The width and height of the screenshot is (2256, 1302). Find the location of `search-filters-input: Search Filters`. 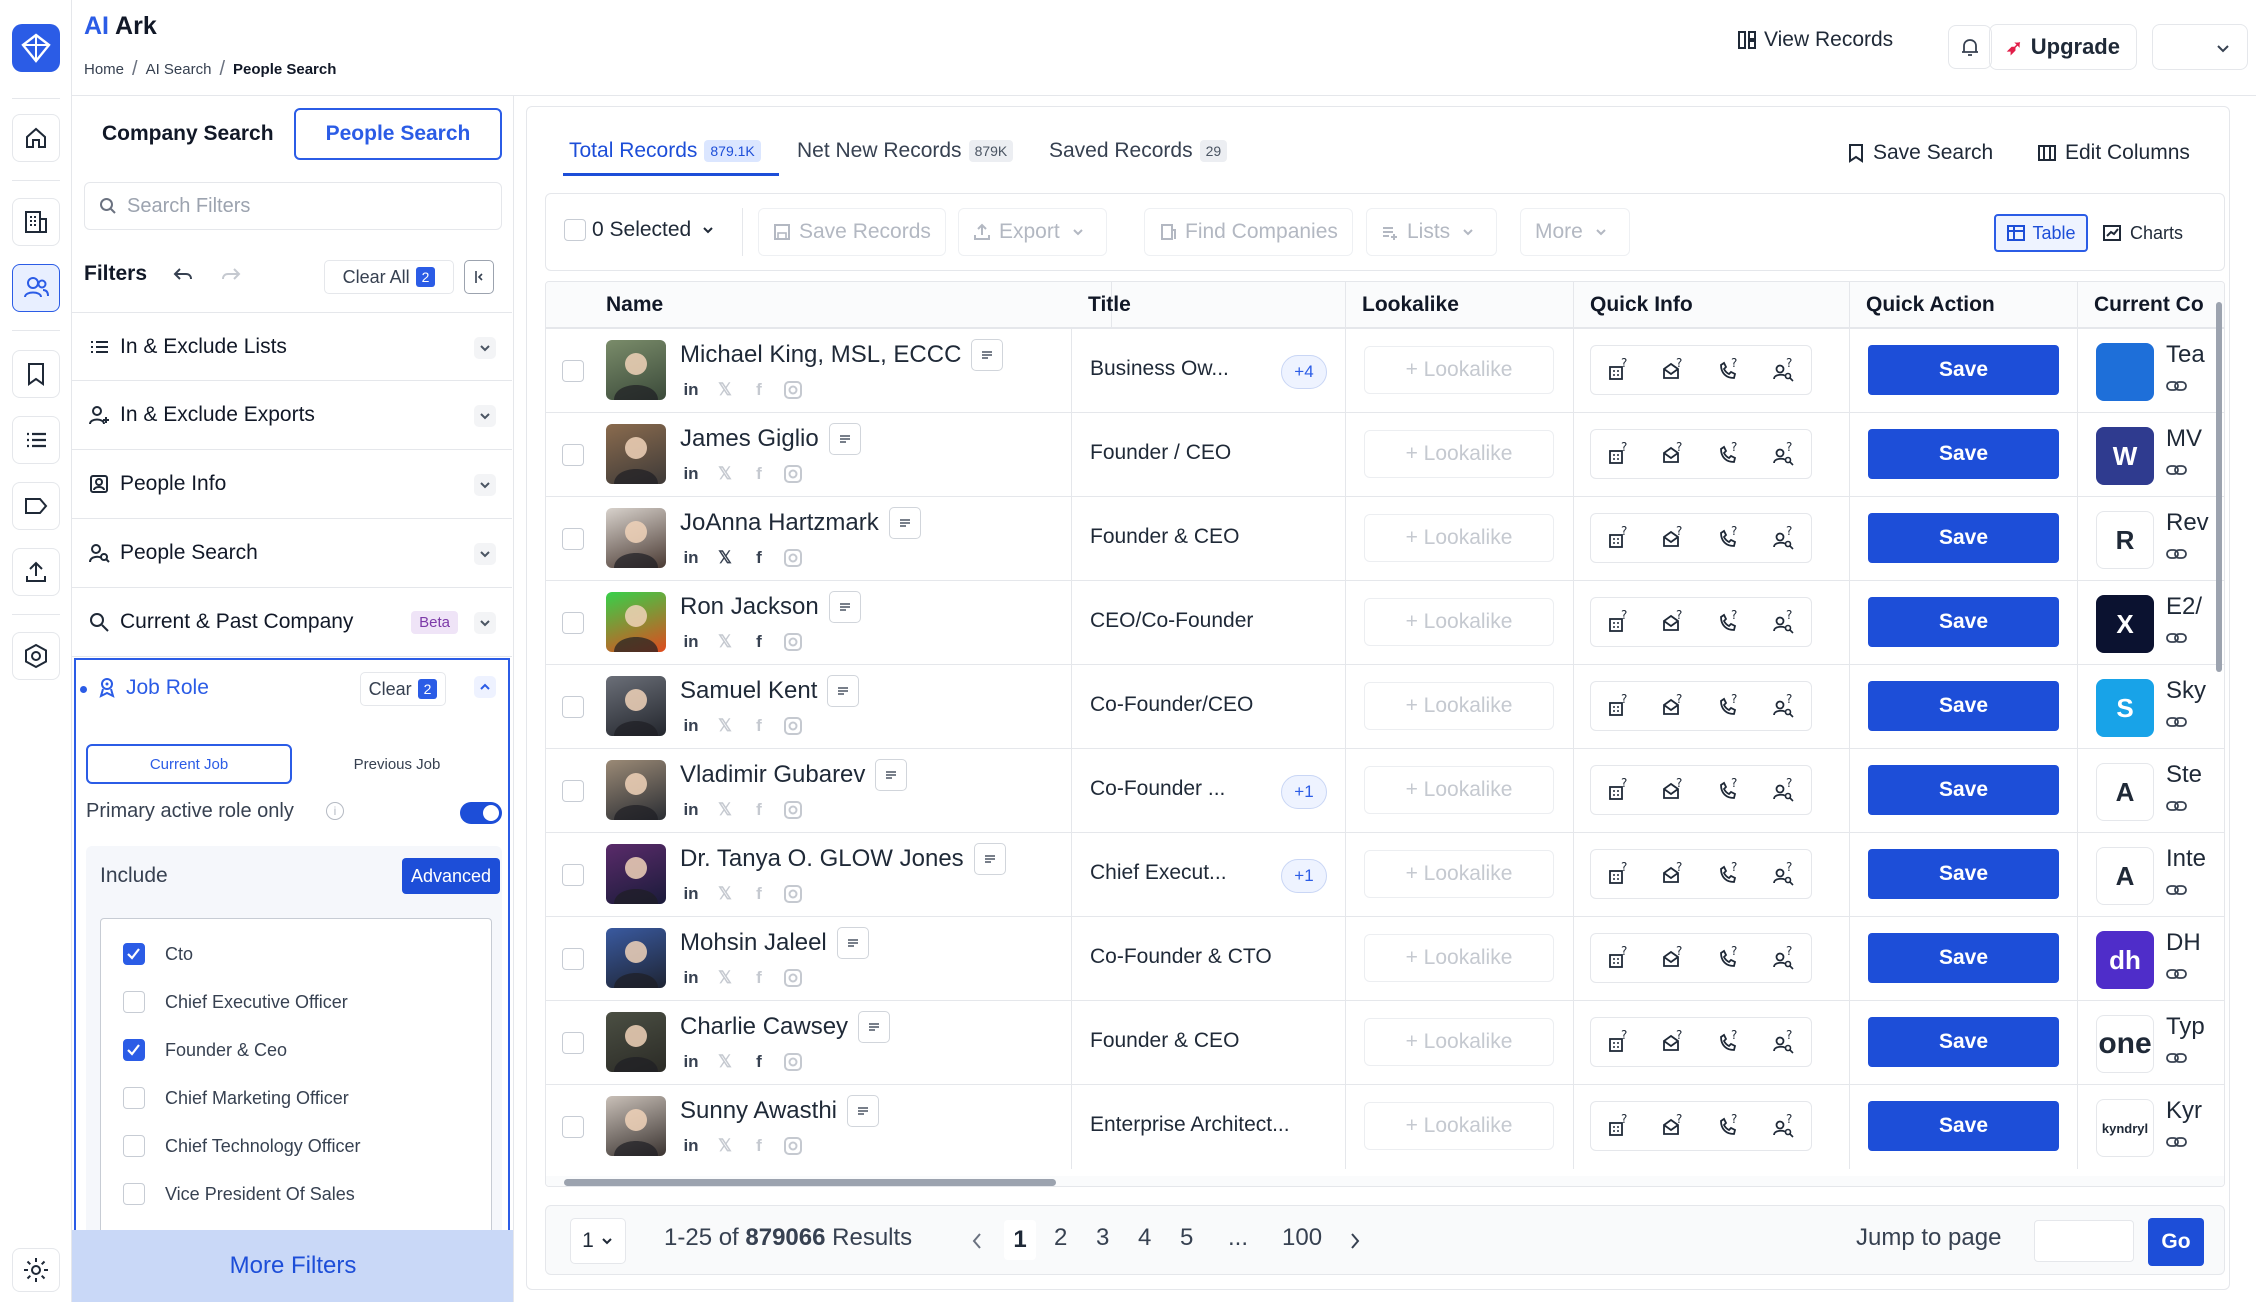

search-filters-input: Search Filters is located at coordinates (293, 206).